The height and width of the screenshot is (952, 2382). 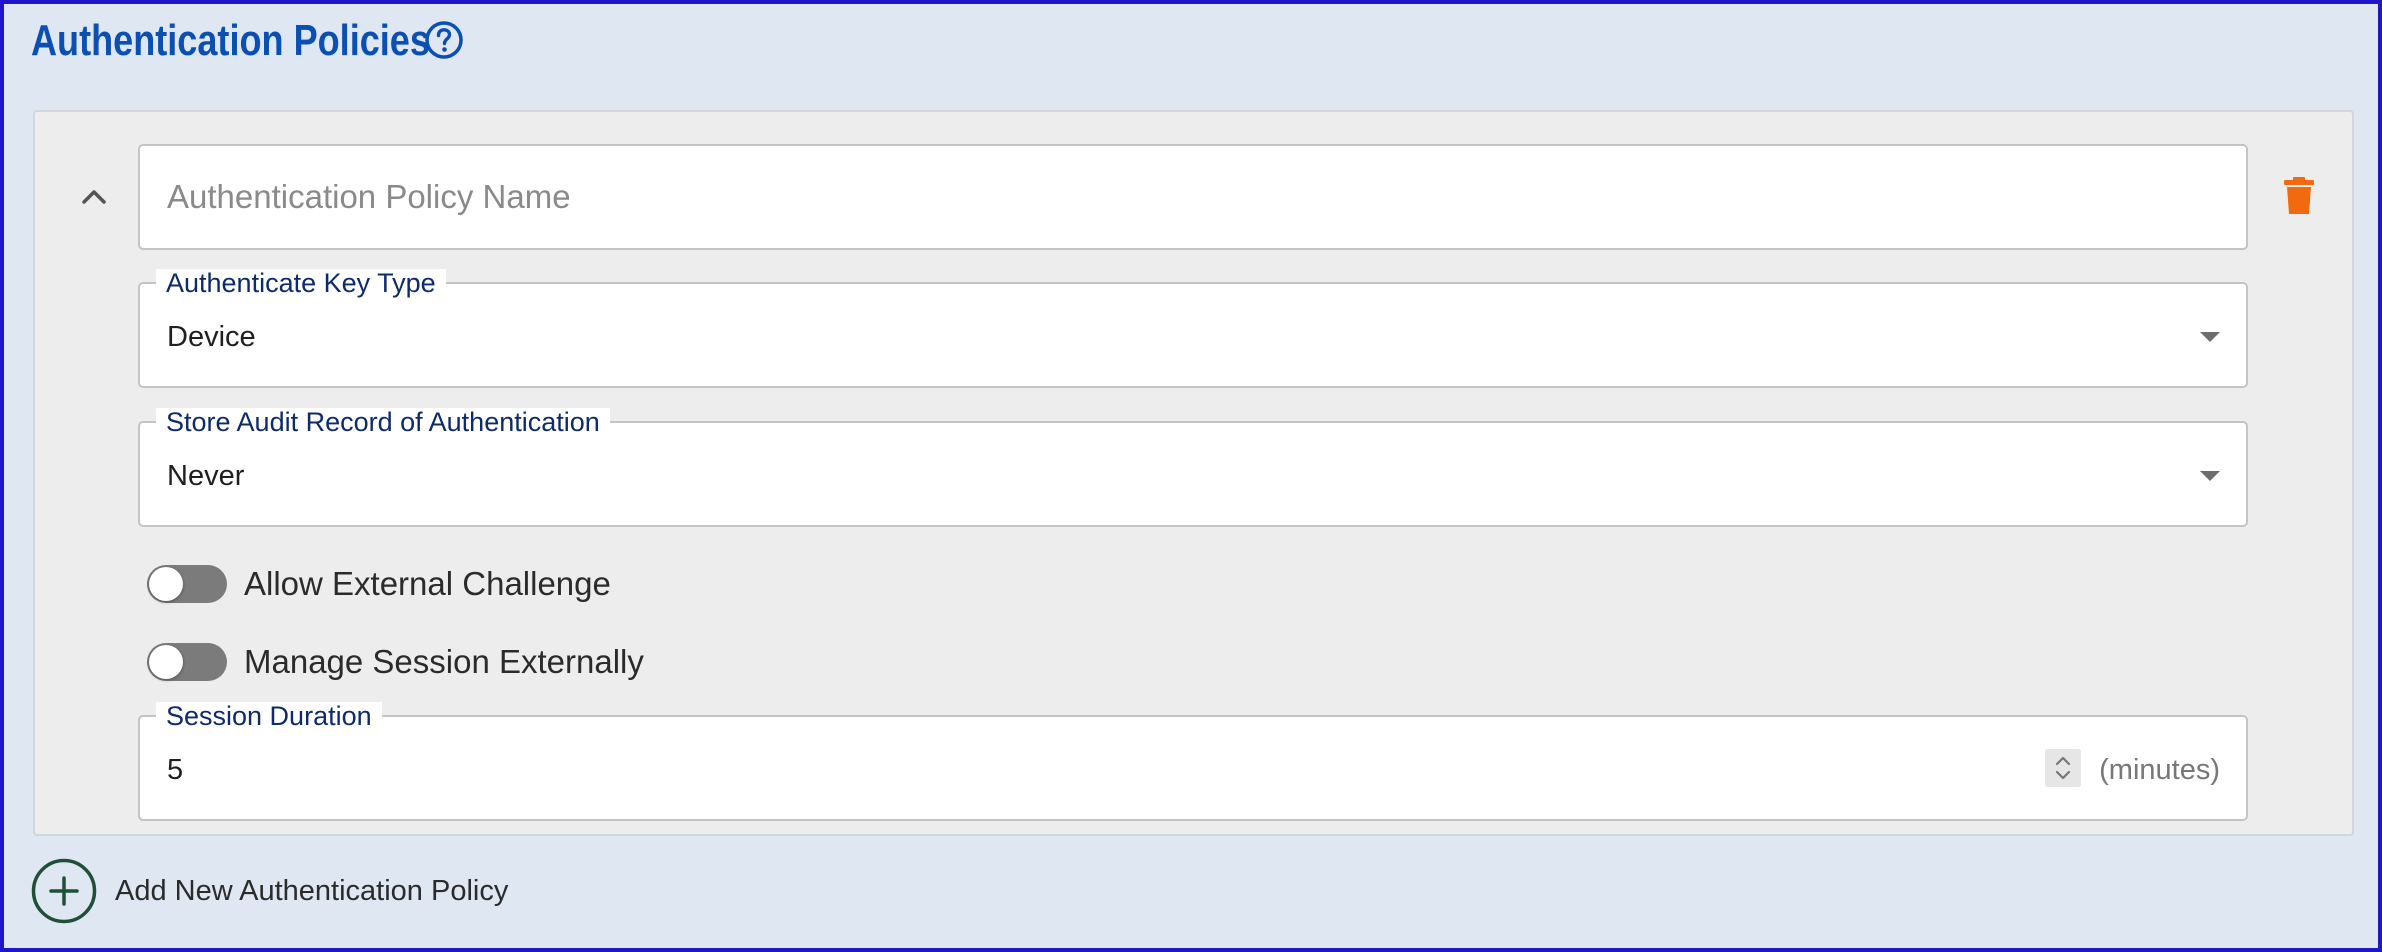 I want to click on allow-external-challenge-row: Allow External Challenge, so click(x=379, y=584).